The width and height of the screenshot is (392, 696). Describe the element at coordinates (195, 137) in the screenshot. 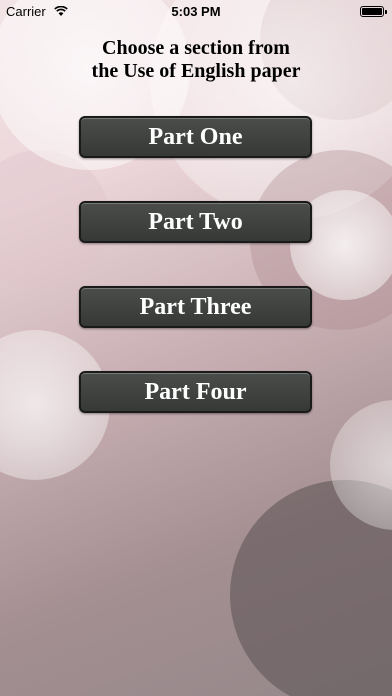

I see `part-one-button: Part One` at that location.